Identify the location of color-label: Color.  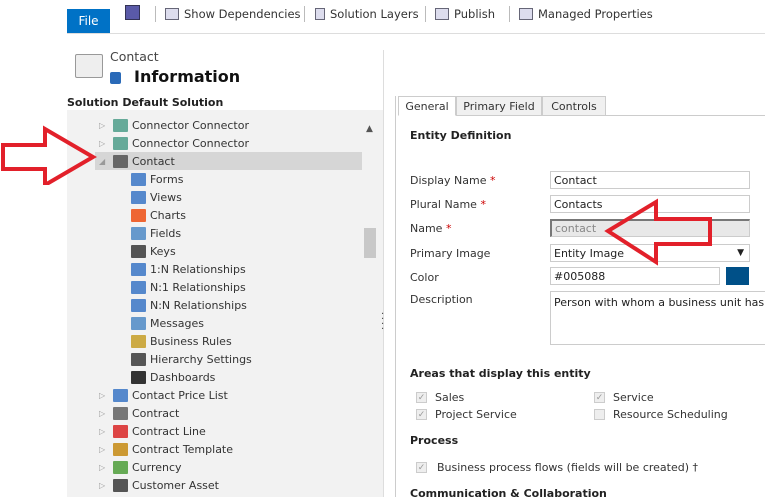
(424, 277).